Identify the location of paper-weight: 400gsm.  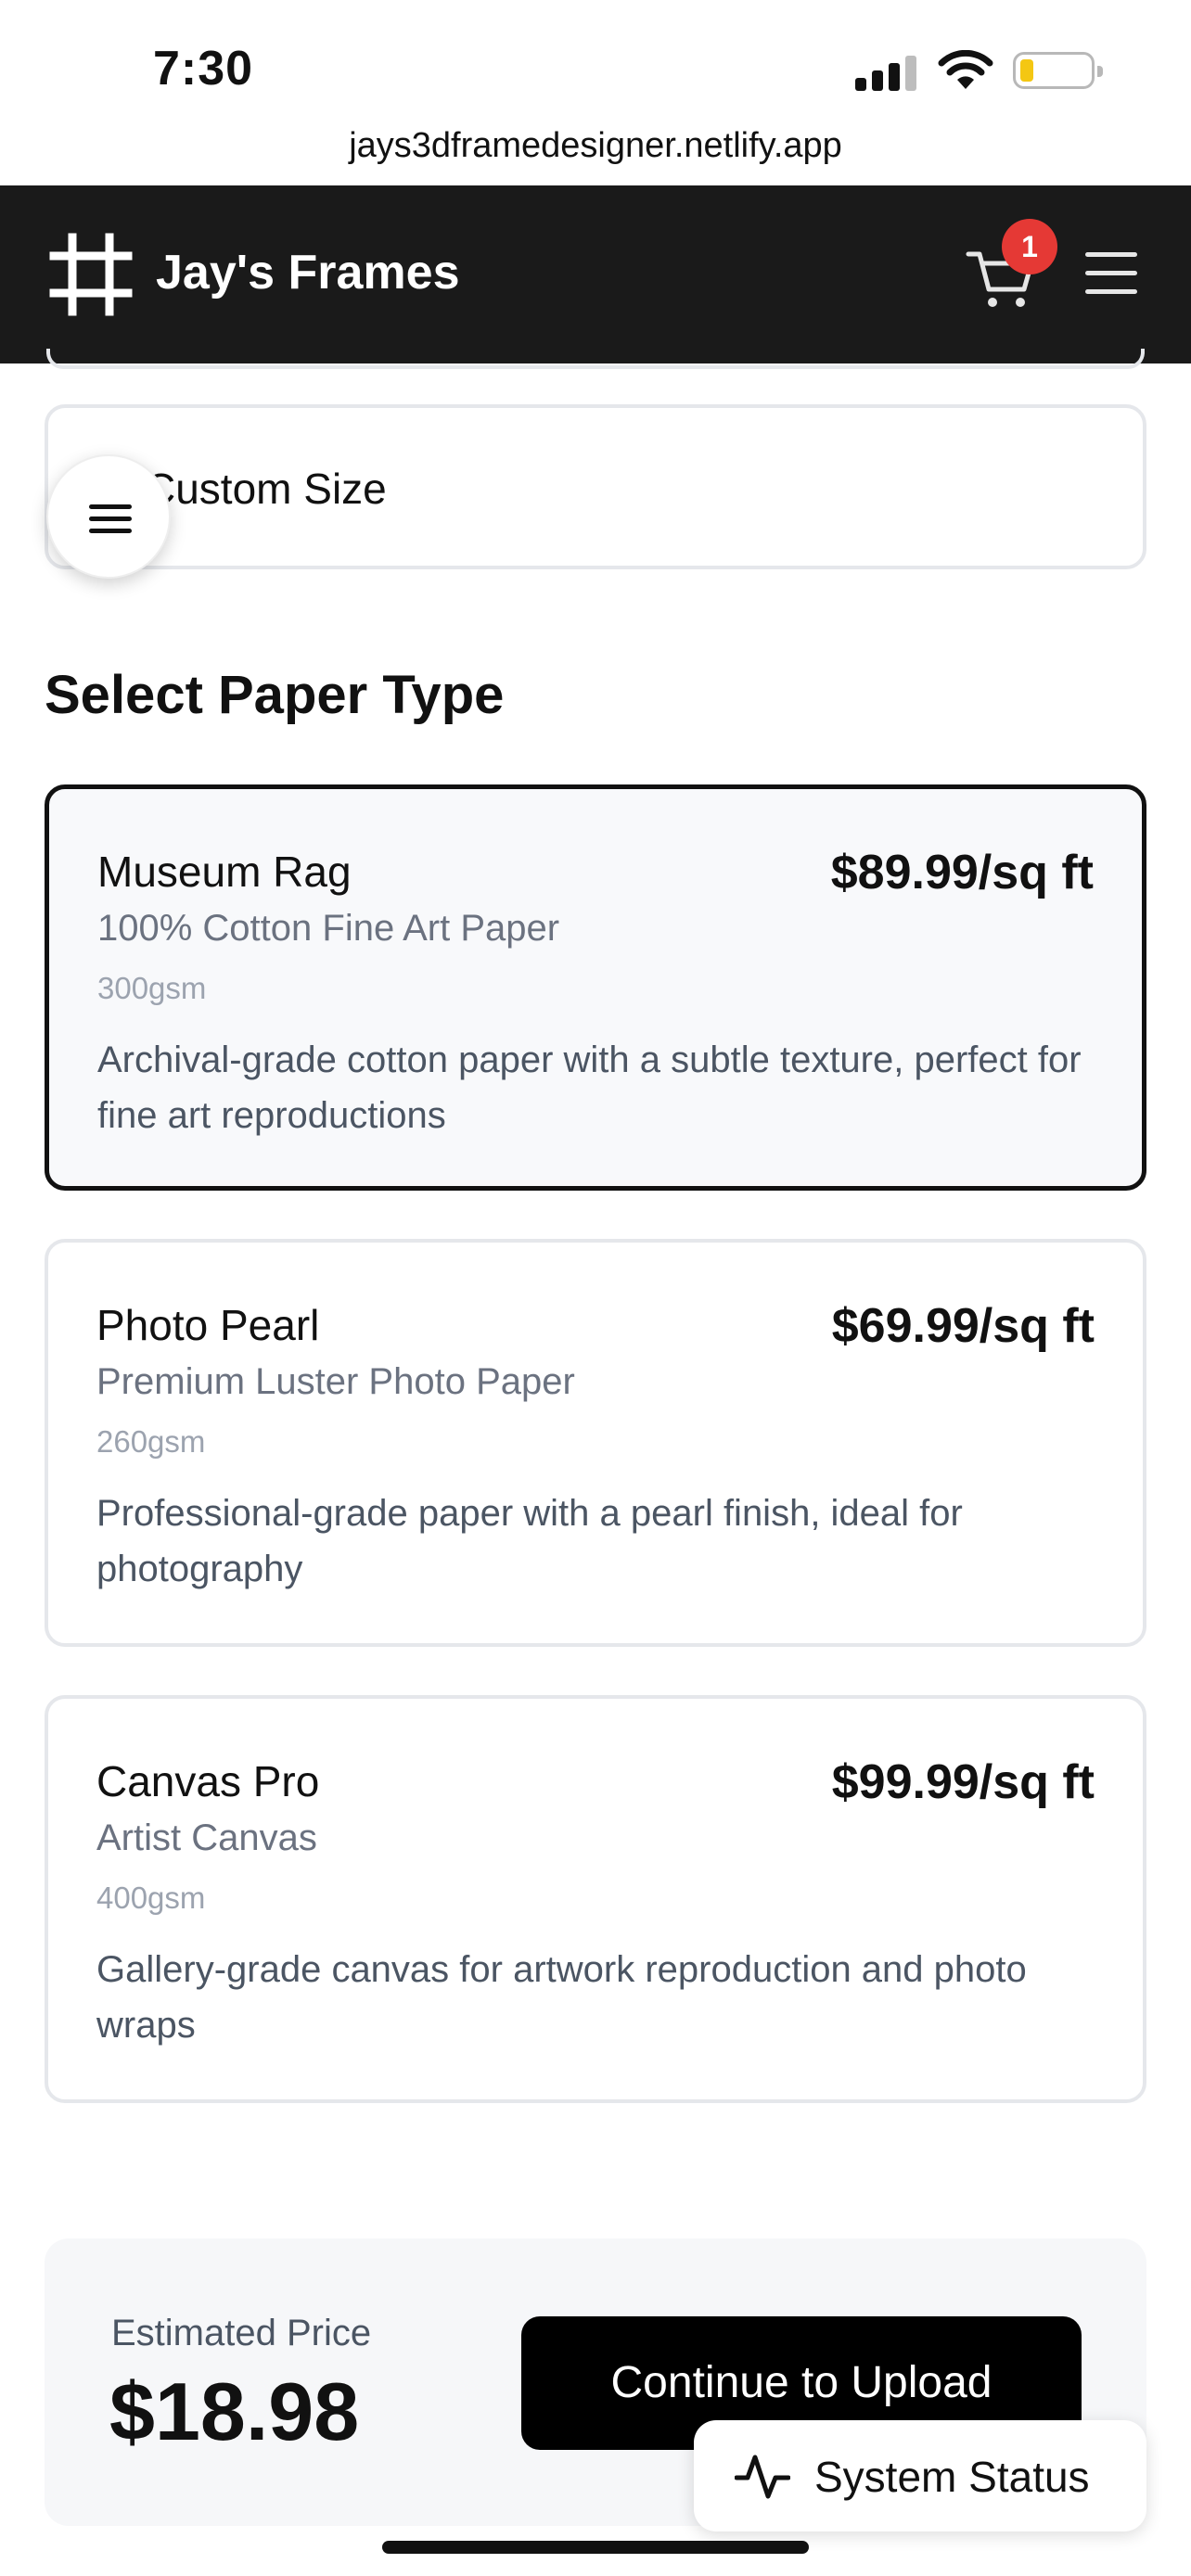
(151, 1898).